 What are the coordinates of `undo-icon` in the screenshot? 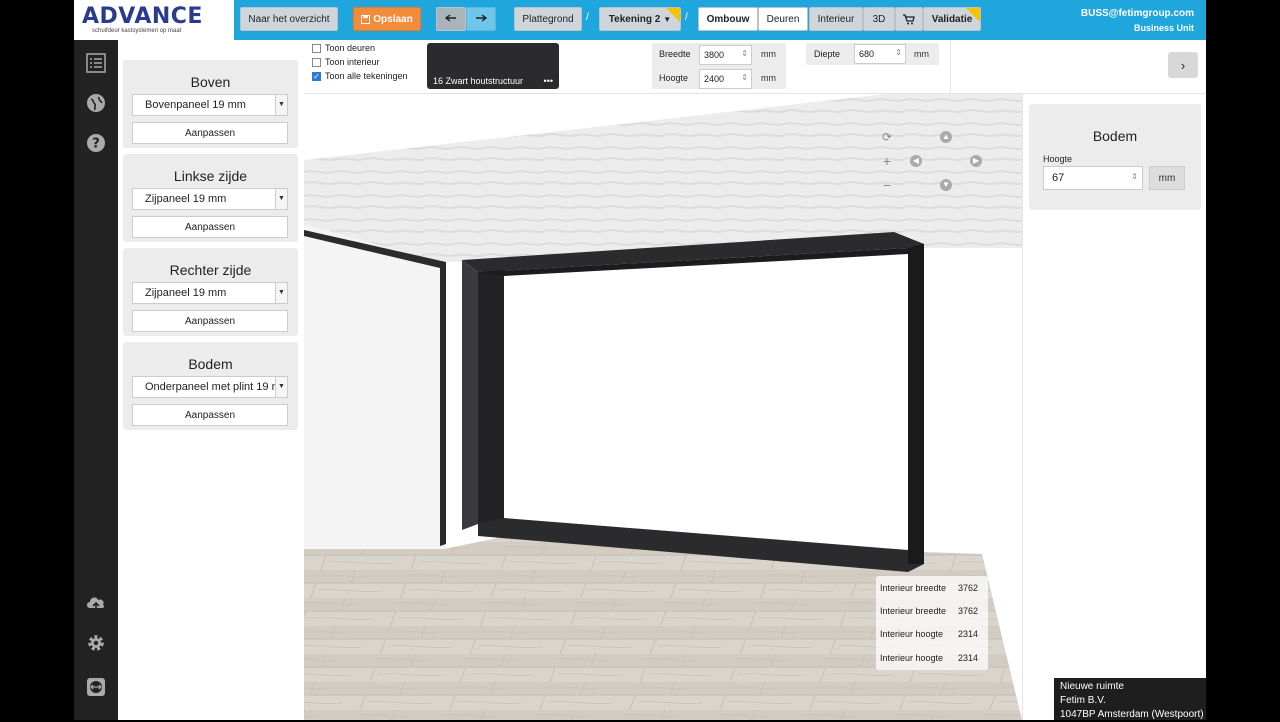 It's located at (450, 18).